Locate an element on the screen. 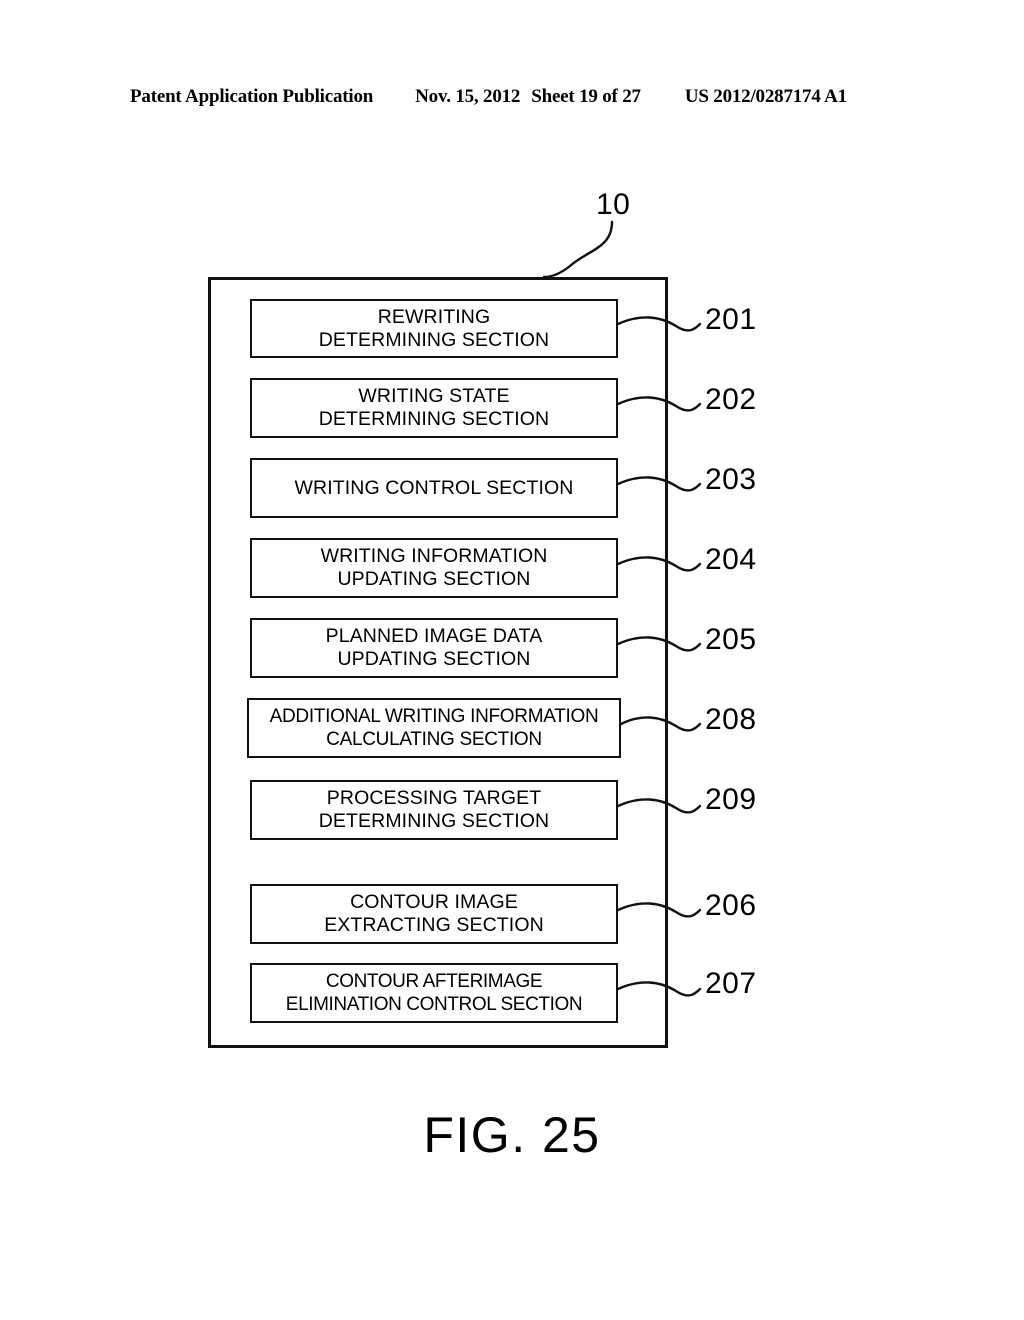 The height and width of the screenshot is (1320, 1024). ref-numeral-204: 204 is located at coordinates (731, 559).